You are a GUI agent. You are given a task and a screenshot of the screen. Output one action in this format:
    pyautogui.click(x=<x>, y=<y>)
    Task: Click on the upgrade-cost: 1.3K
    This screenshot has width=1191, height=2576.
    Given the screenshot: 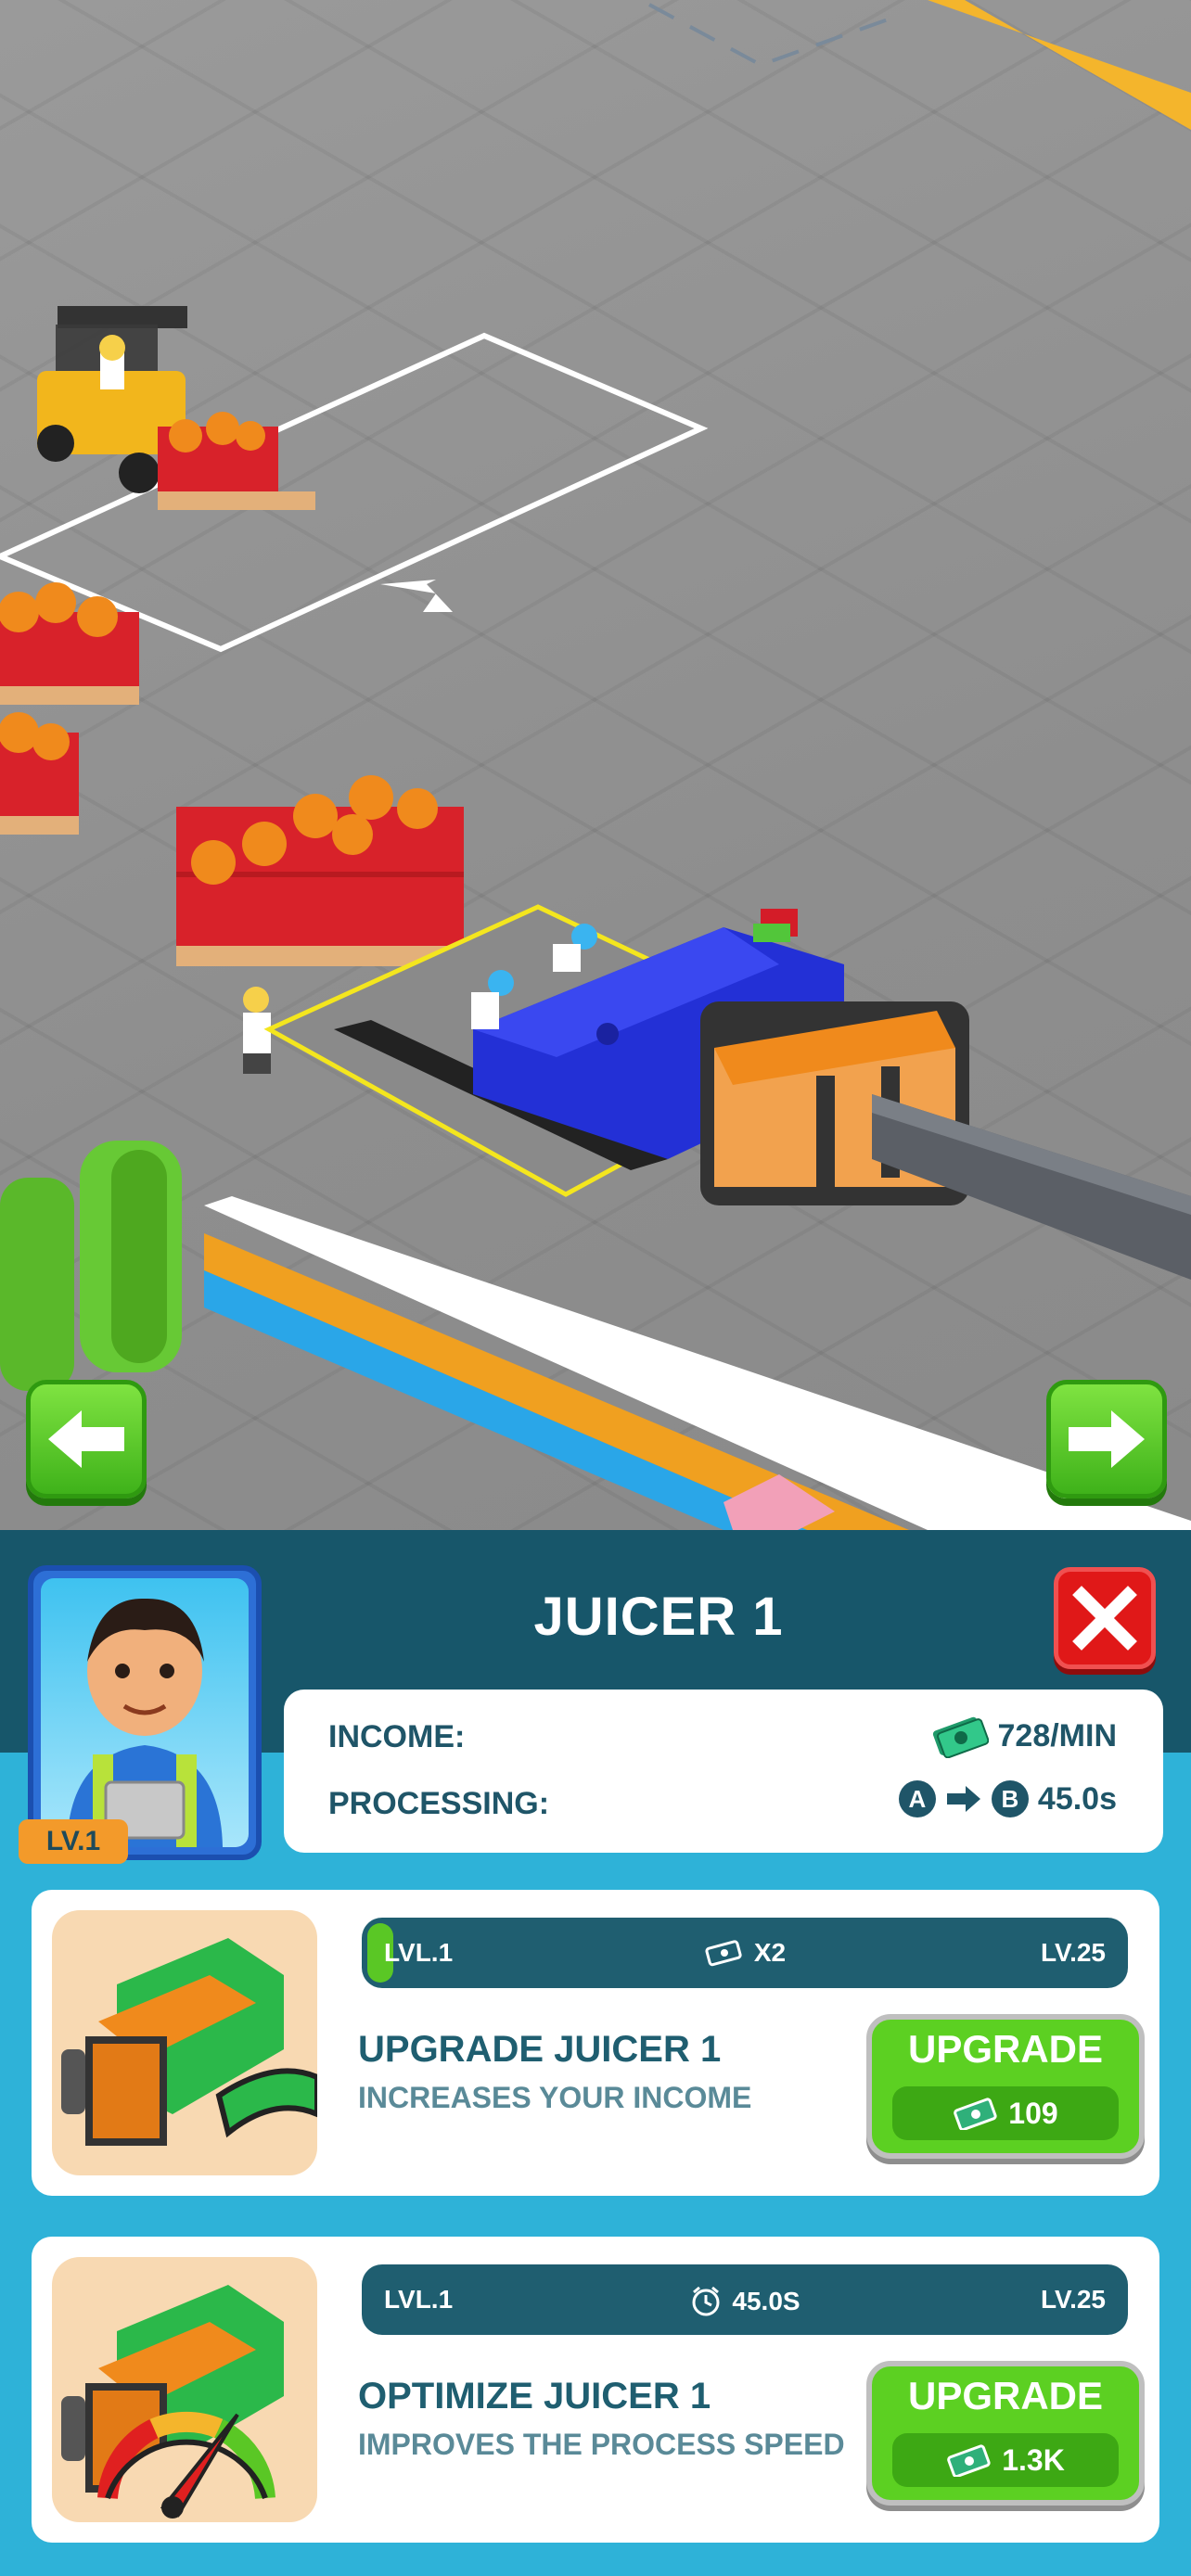 What is the action you would take?
    pyautogui.click(x=1006, y=2460)
    